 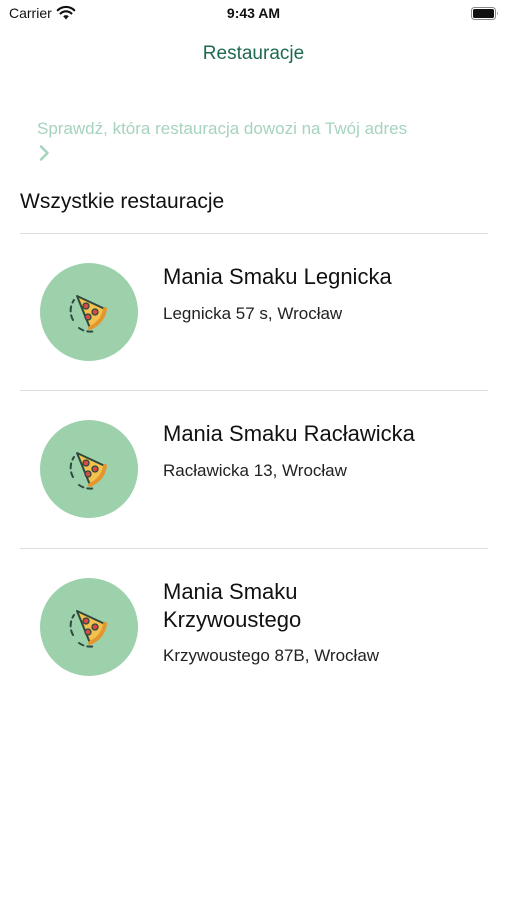 I want to click on restaurant-address: Legnicka 57 s, Wrocław, so click(x=253, y=313).